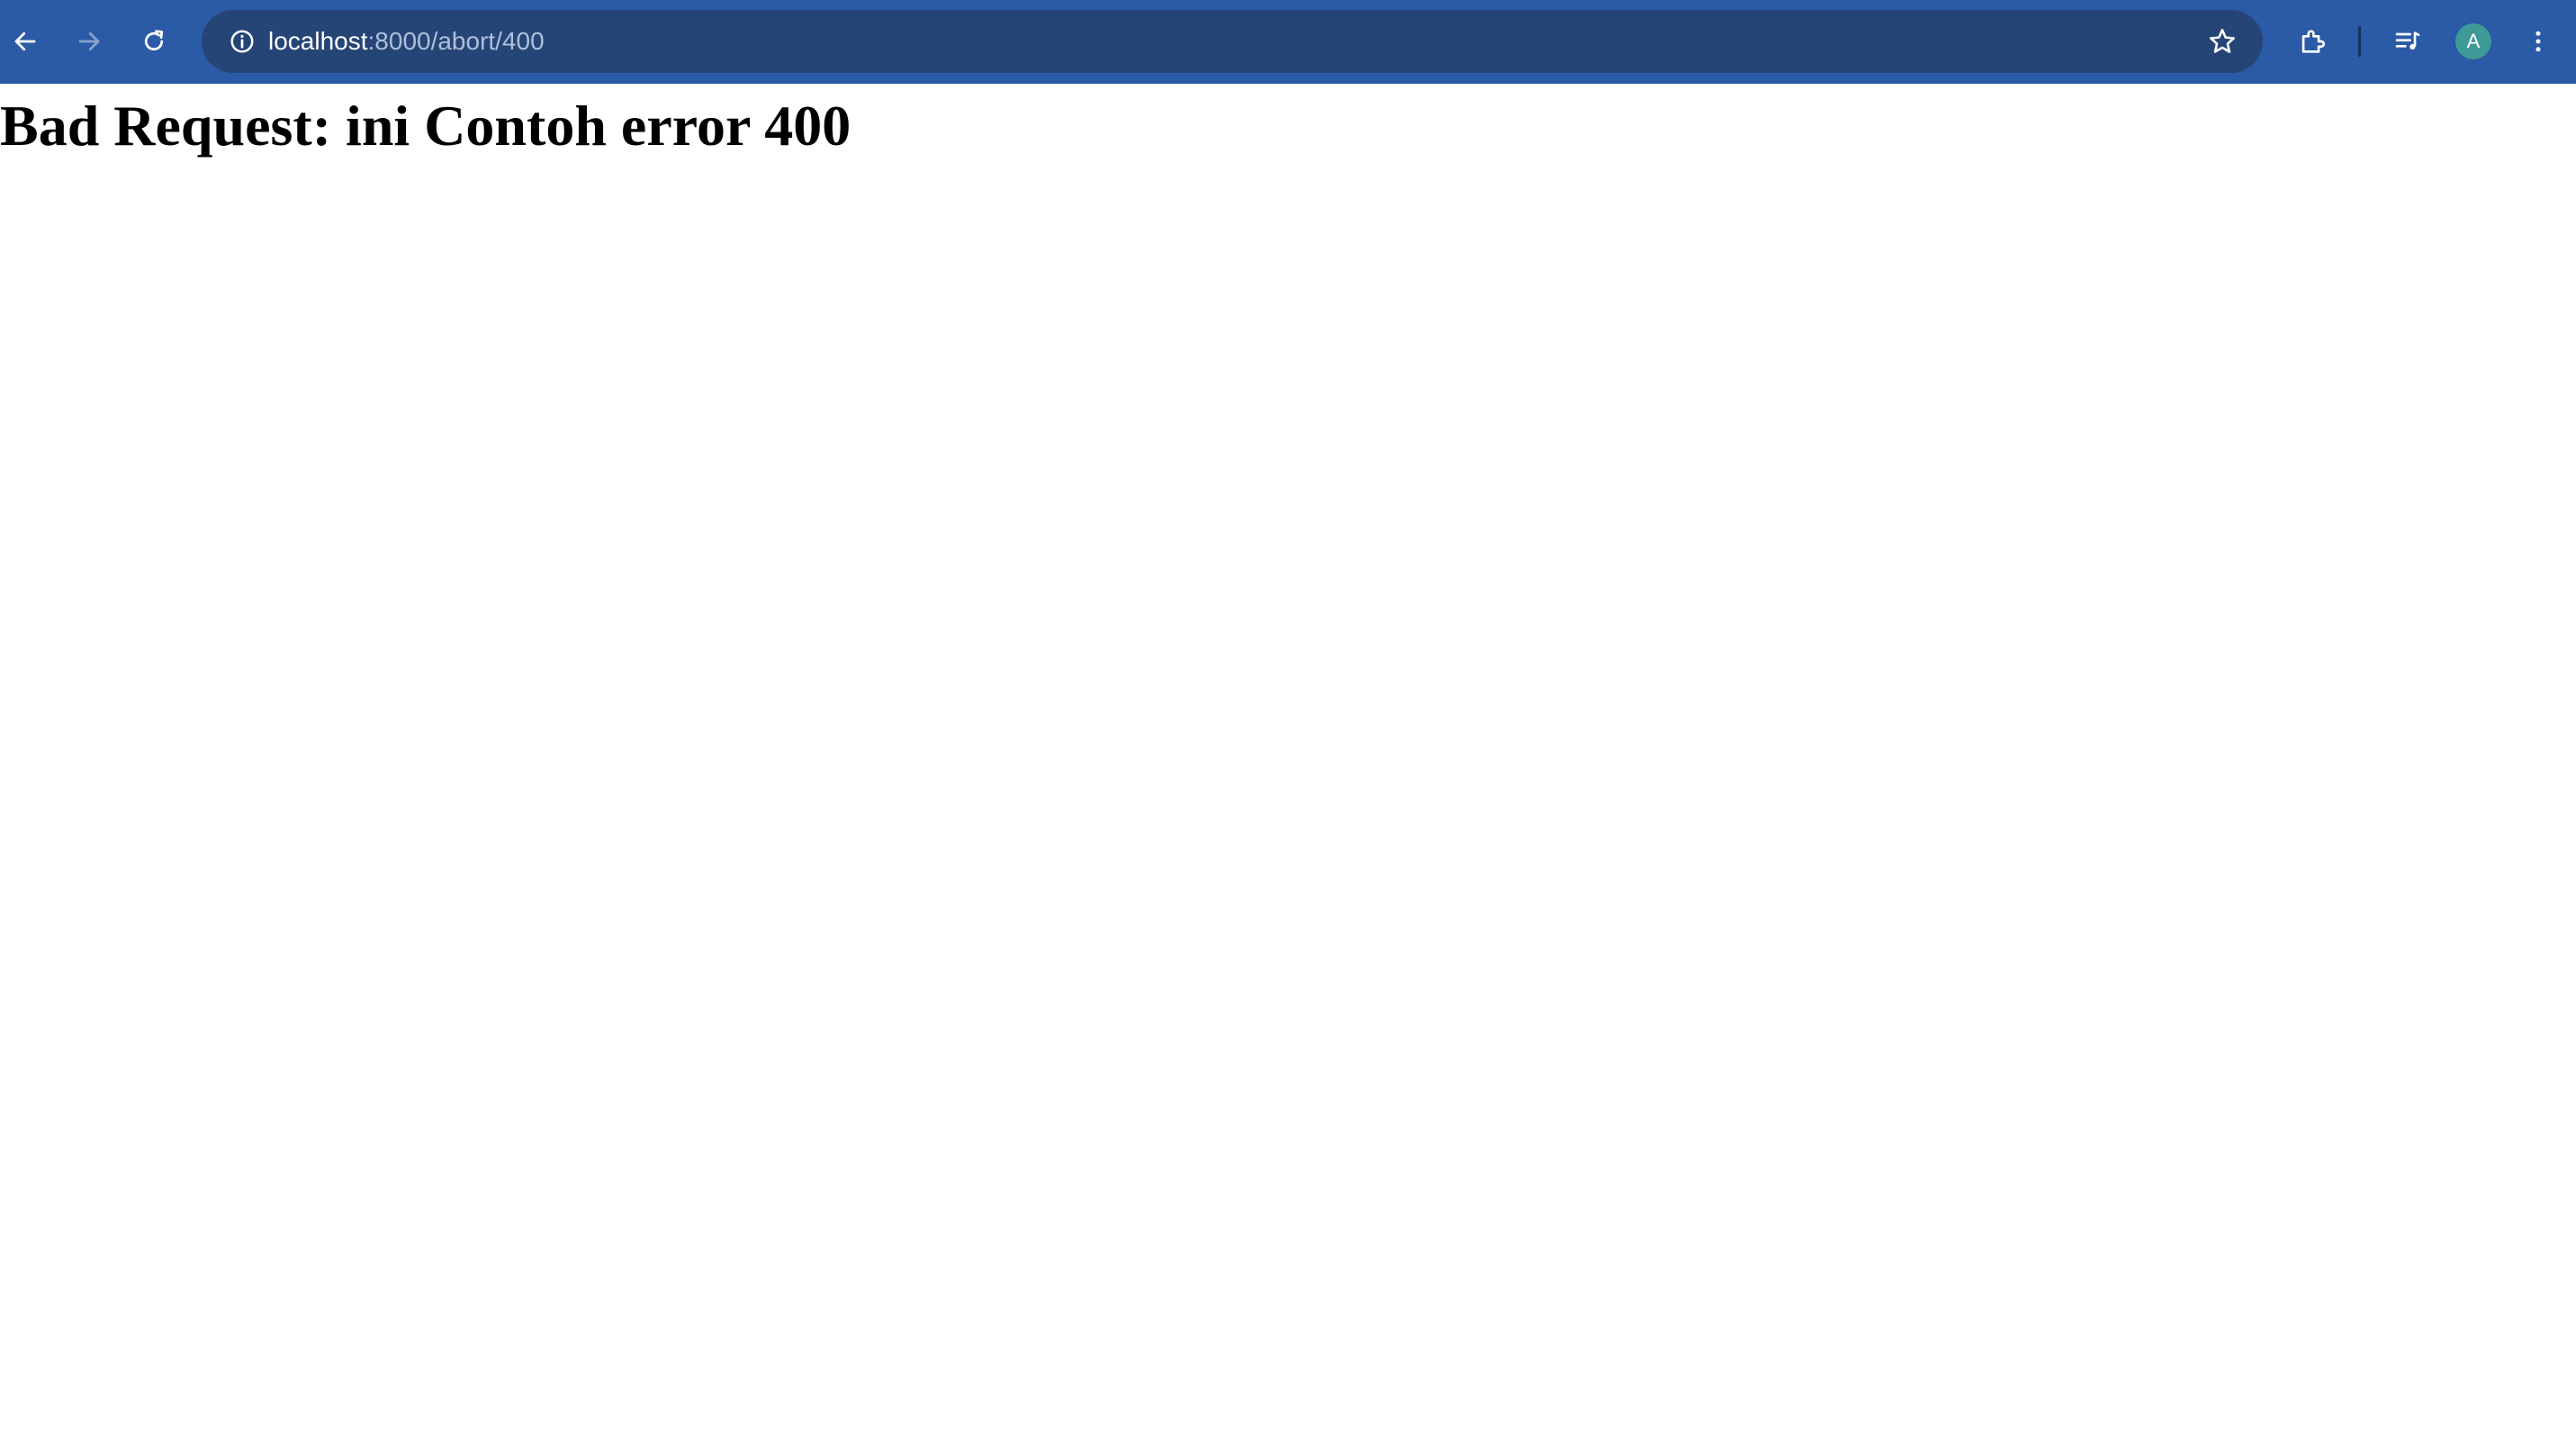 The height and width of the screenshot is (1455, 2576). What do you see at coordinates (425, 126) in the screenshot?
I see `page-heading: Bad Request: ini Contoh error 400` at bounding box center [425, 126].